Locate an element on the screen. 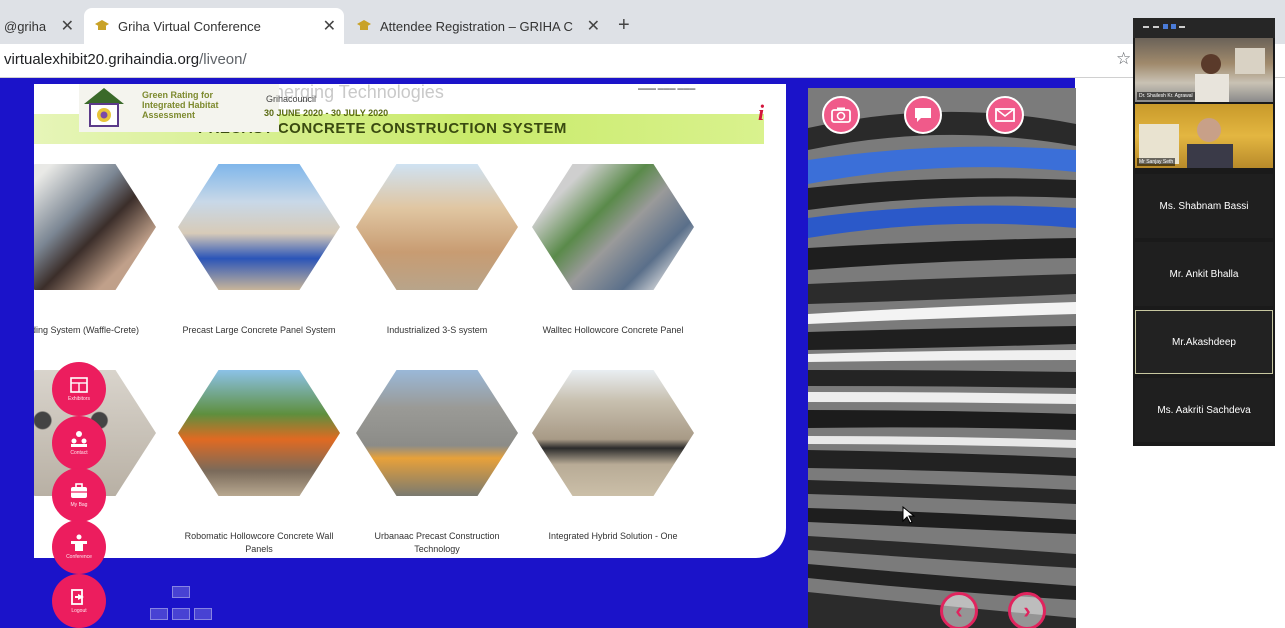  tab-title: Attendee Registration – GRIHA C is located at coordinates (476, 26).